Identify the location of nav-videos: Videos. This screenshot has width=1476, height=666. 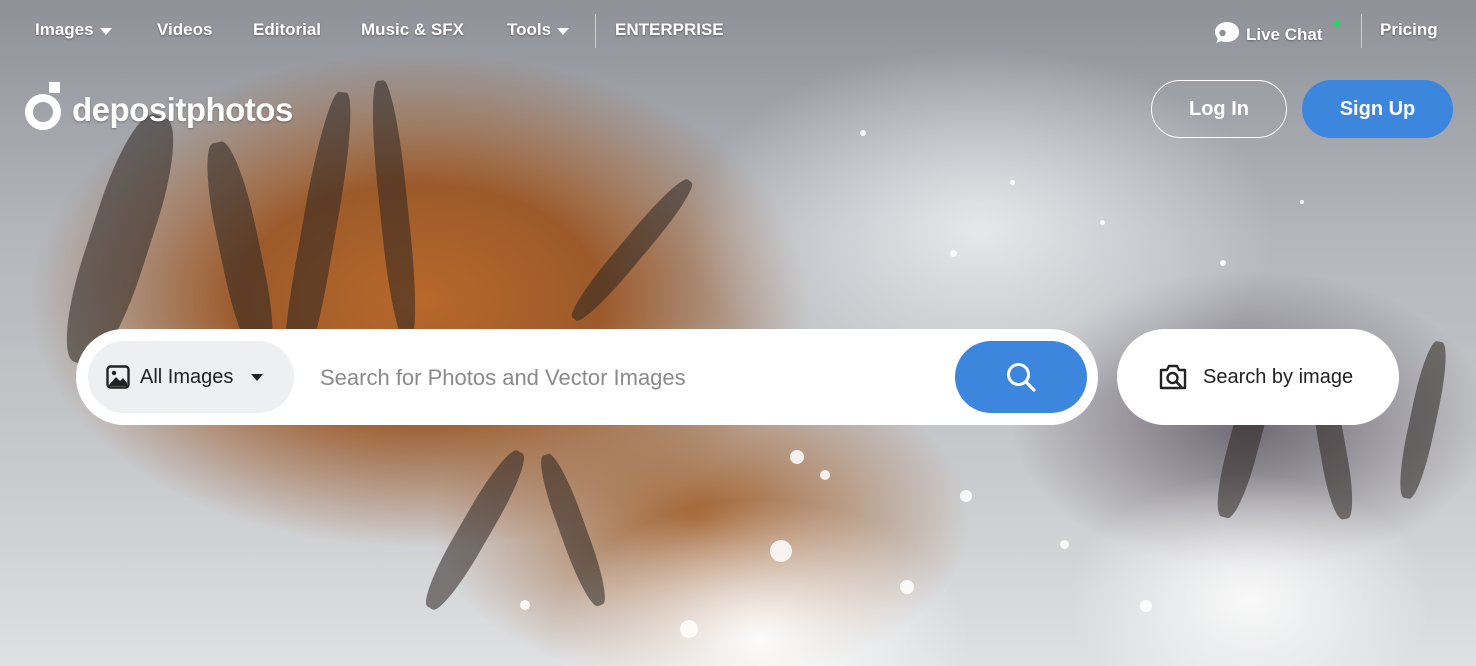
(184, 30).